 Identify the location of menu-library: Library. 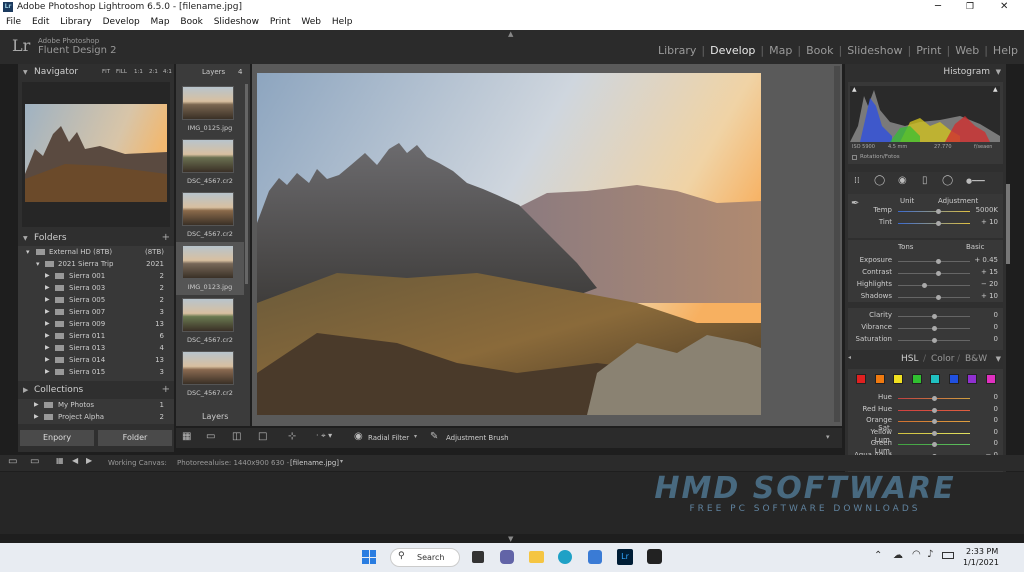
(75, 22).